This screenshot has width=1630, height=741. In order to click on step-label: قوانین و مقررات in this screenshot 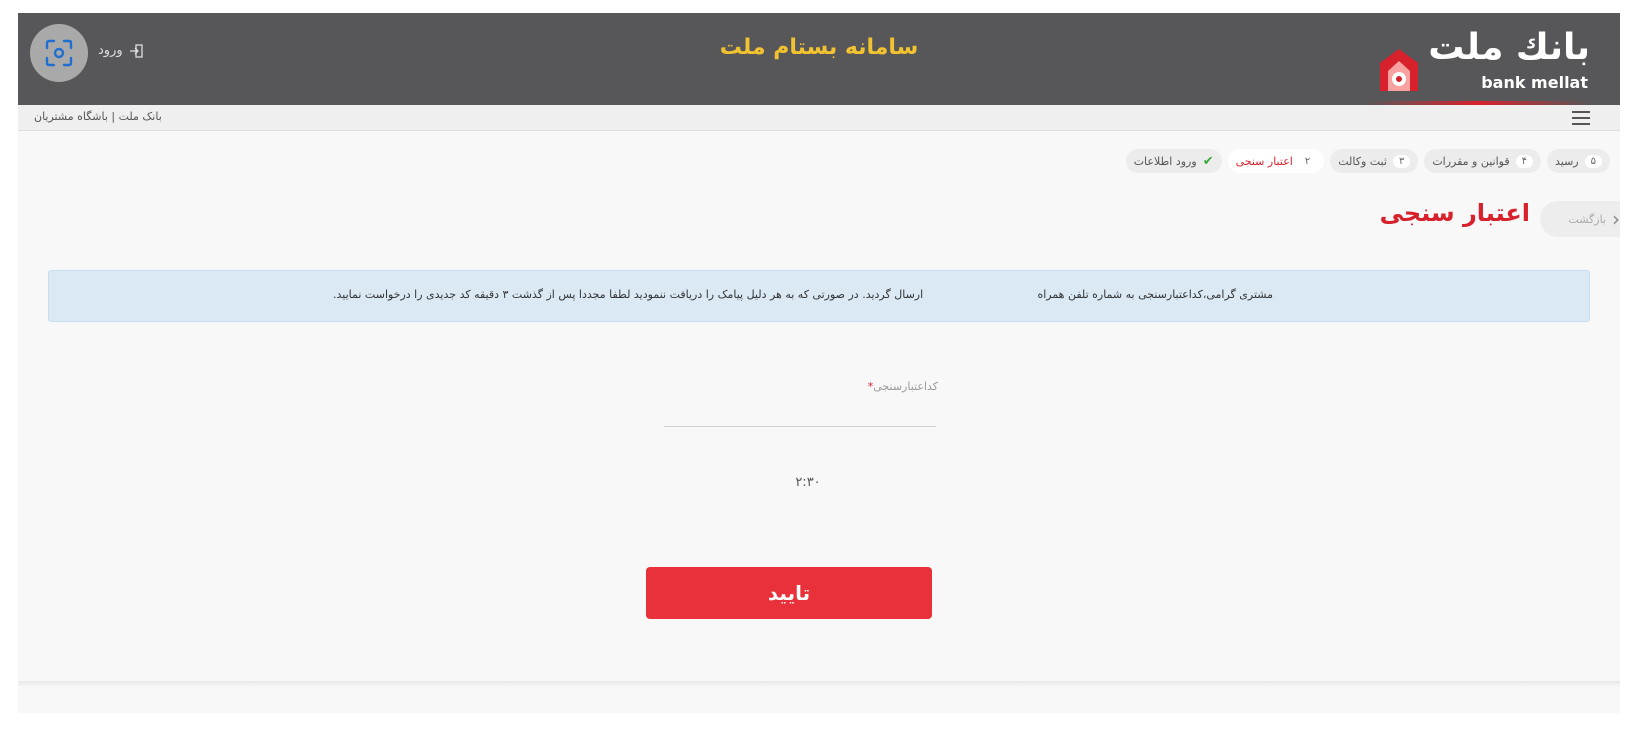, I will do `click(1471, 161)`.